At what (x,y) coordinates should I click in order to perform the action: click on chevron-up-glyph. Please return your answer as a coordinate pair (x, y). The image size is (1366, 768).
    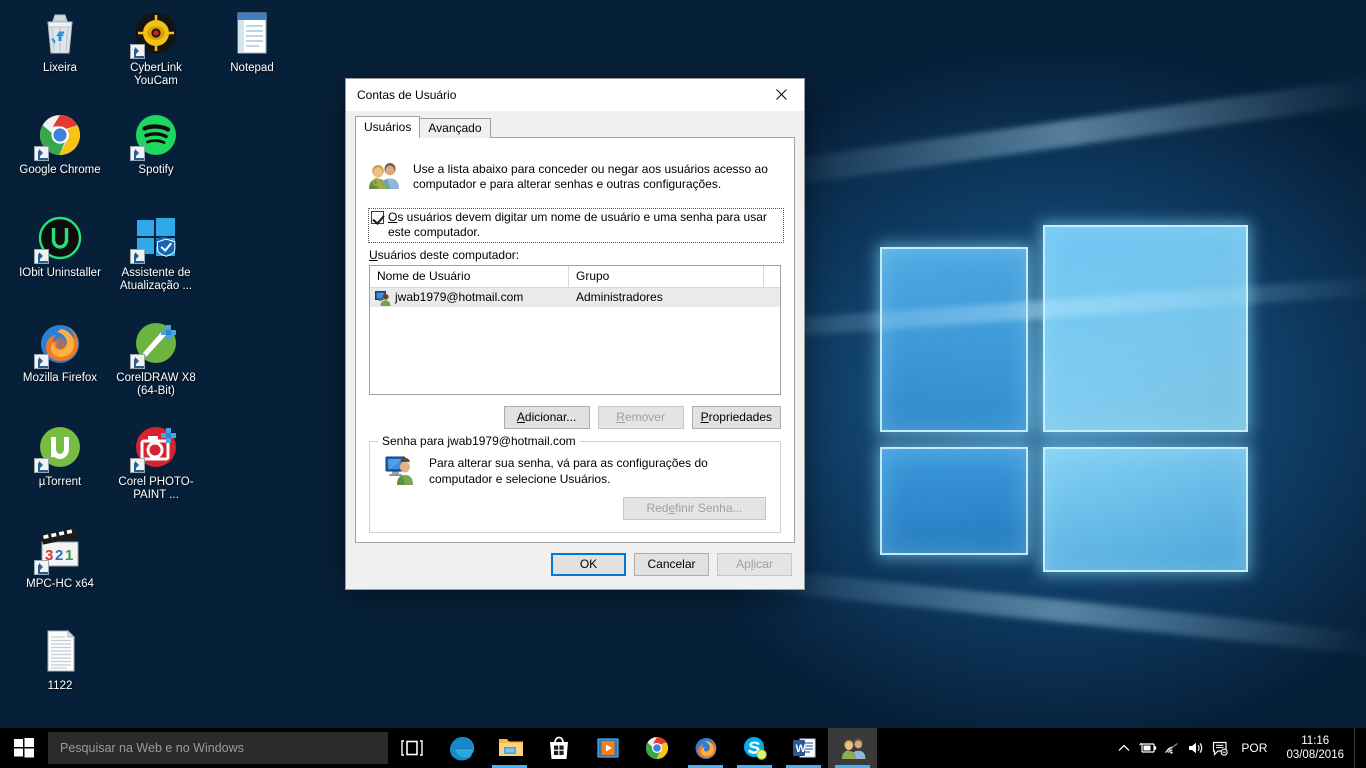
    Looking at the image, I should click on (1124, 747).